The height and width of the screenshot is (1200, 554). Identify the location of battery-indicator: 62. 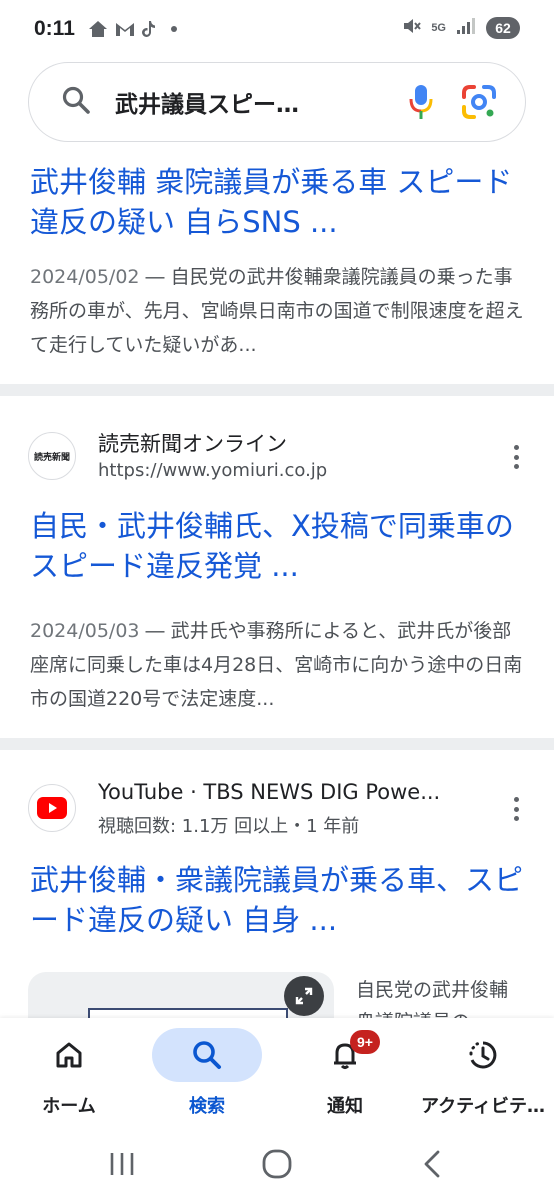
(503, 28).